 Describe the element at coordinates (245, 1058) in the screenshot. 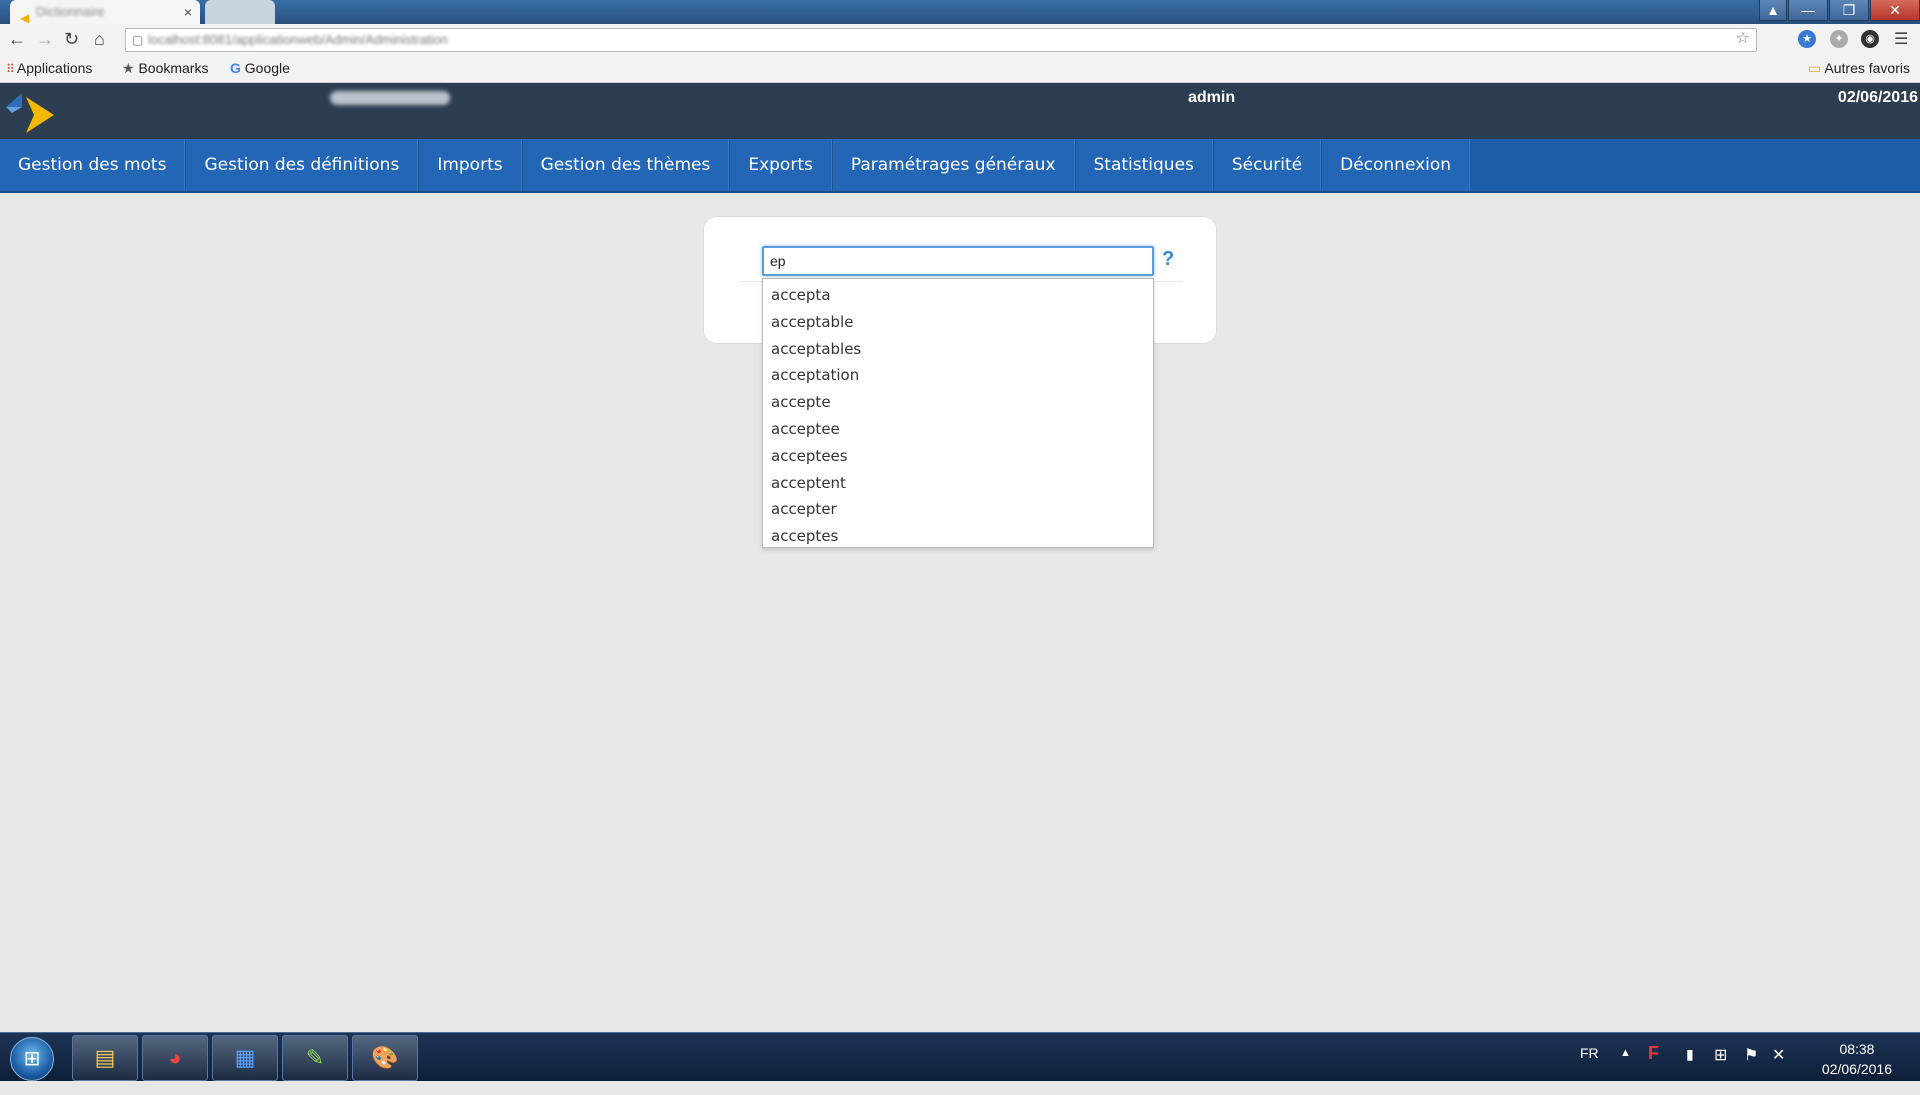

I see `calculator-icon: ▦` at that location.